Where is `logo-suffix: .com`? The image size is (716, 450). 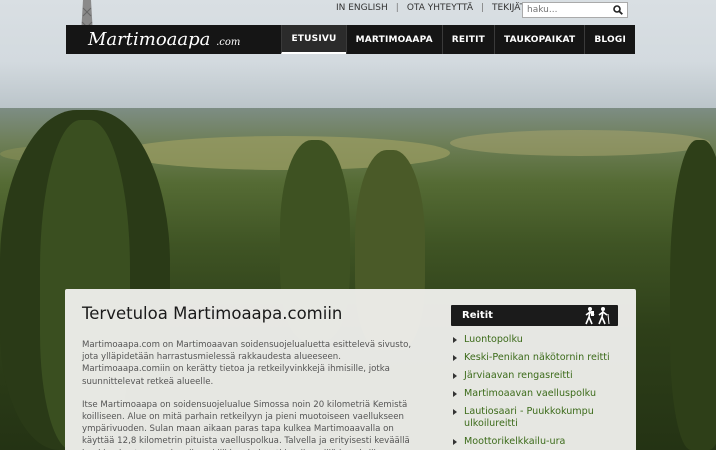
logo-suffix: .com is located at coordinates (228, 42).